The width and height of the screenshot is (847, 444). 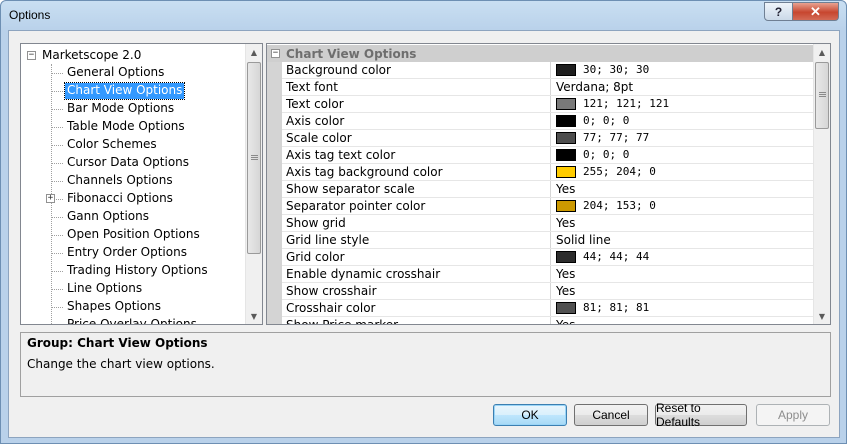 What do you see at coordinates (616, 307) in the screenshot?
I see `property-value-text: 81; 81; 81` at bounding box center [616, 307].